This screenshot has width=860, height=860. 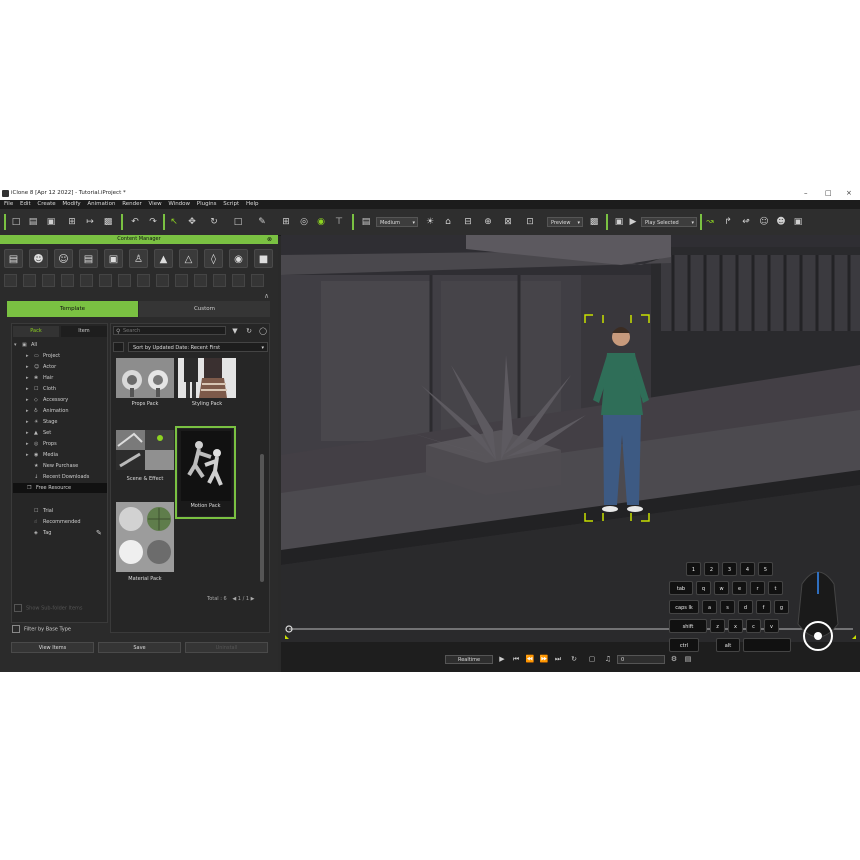 What do you see at coordinates (608, 659) in the screenshot?
I see `audio-note-icon: ♫` at bounding box center [608, 659].